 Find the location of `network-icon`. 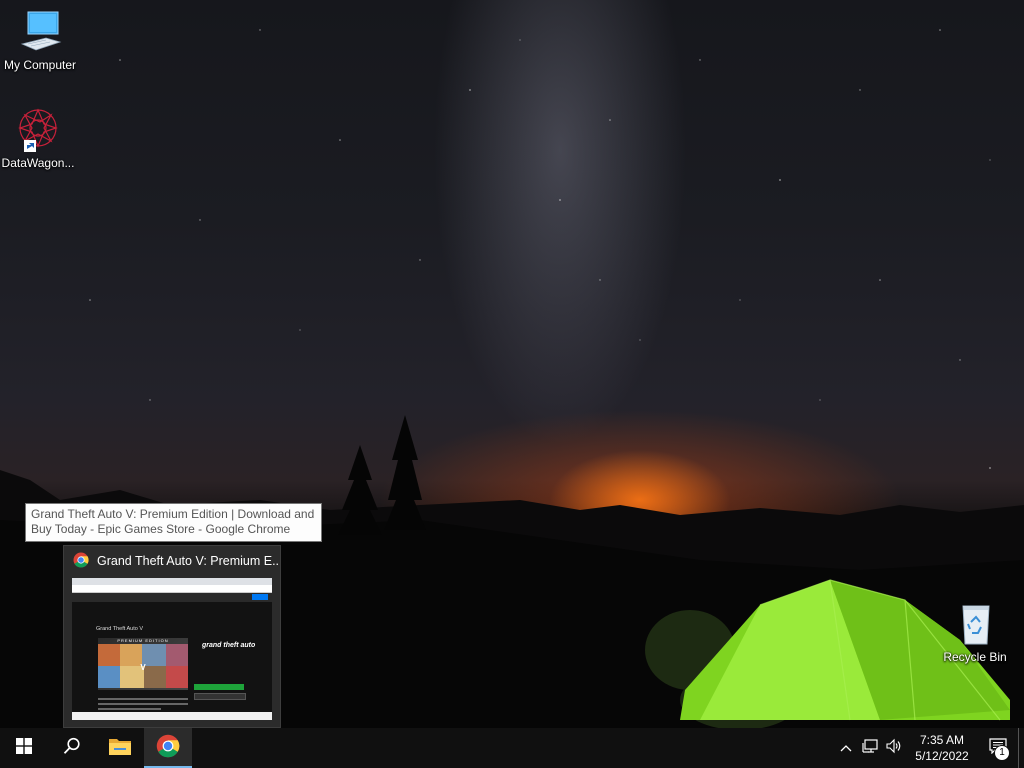

network-icon is located at coordinates (870, 748).